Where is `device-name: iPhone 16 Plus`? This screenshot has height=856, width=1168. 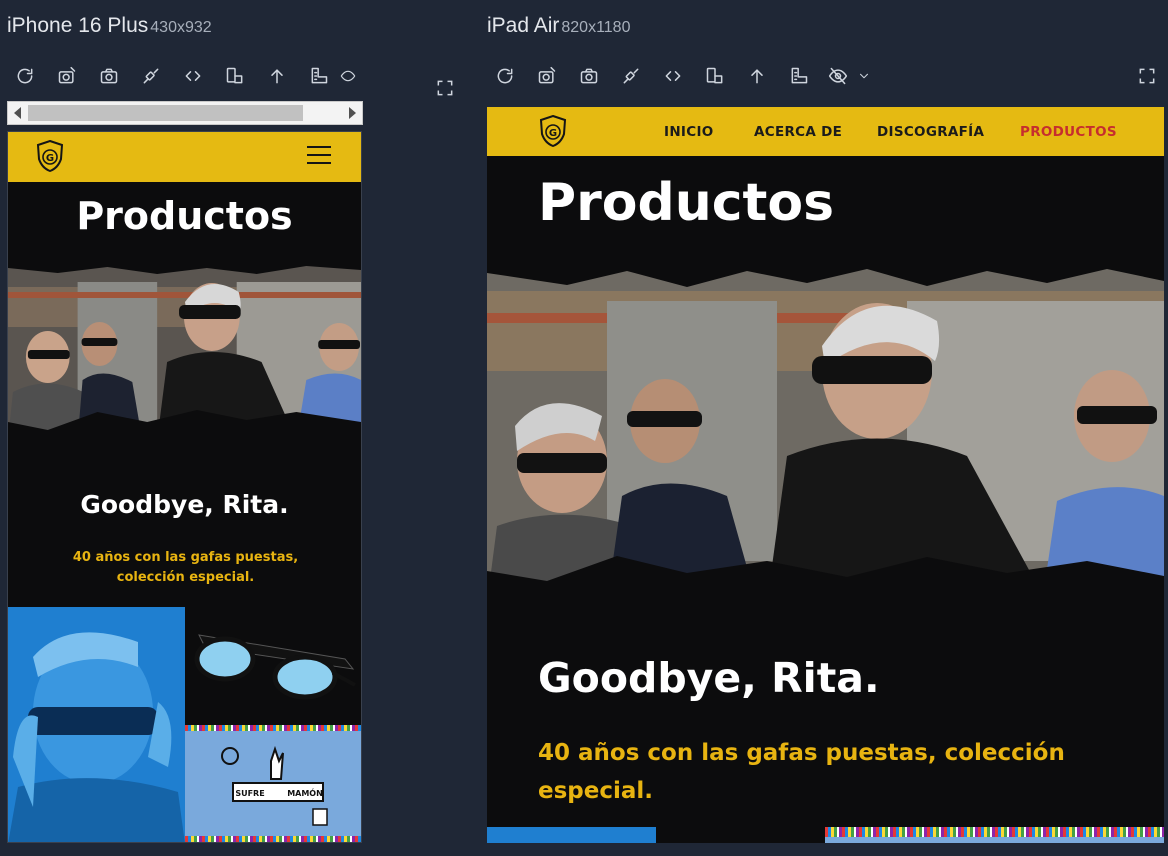
device-name: iPhone 16 Plus is located at coordinates (78, 25).